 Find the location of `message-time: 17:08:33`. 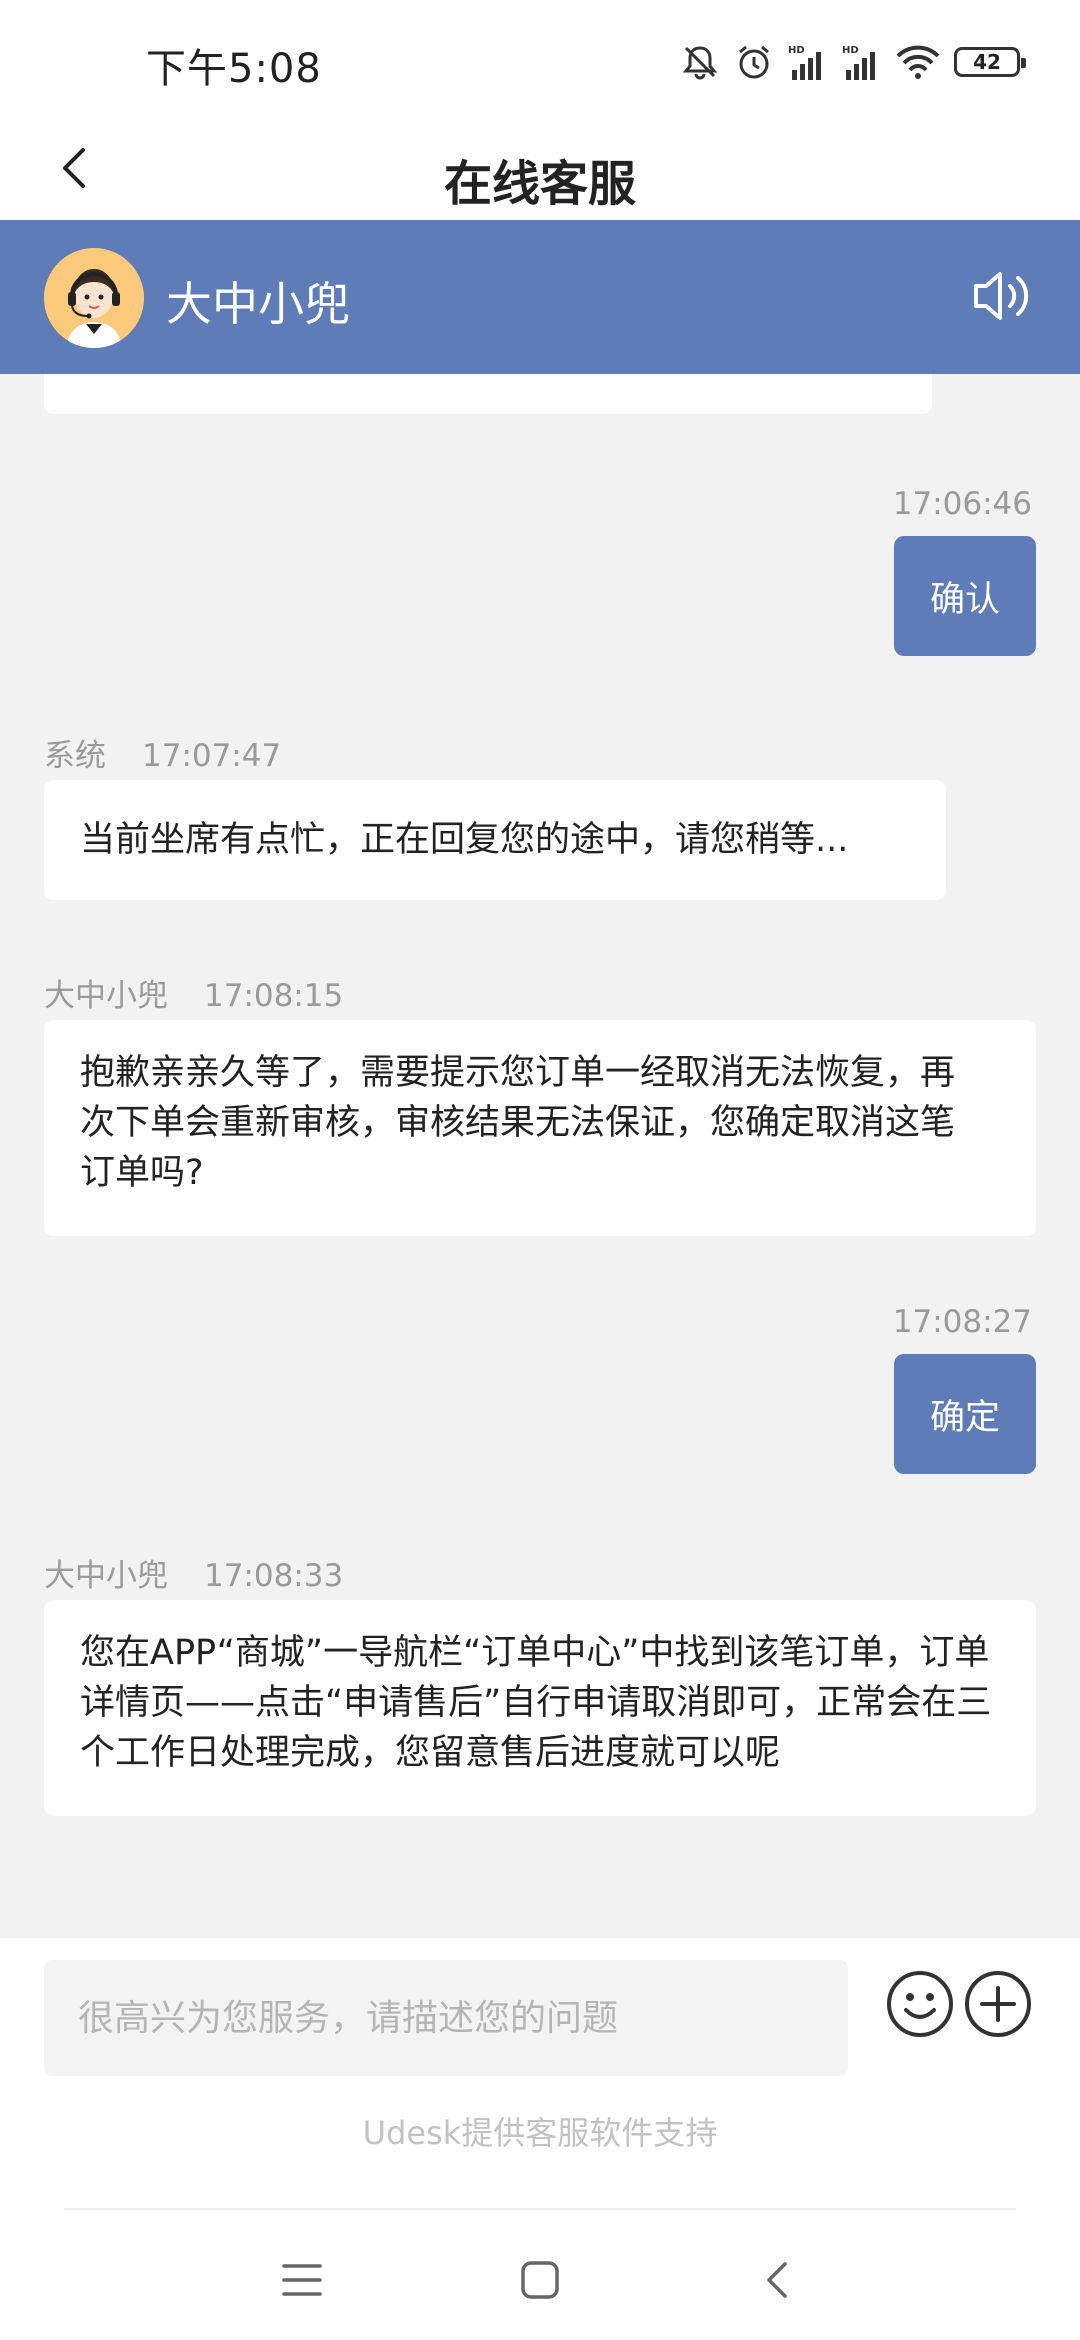

message-time: 17:08:33 is located at coordinates (274, 1576).